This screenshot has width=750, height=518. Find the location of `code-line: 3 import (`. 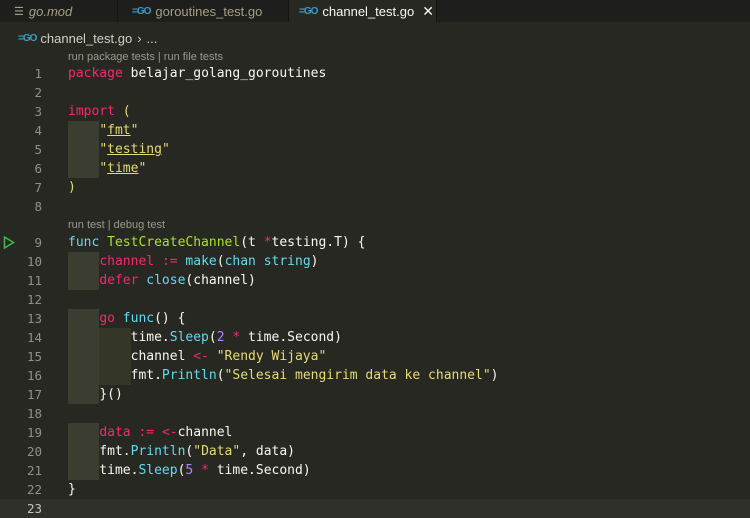

code-line: 3 import ( is located at coordinates (375, 111).